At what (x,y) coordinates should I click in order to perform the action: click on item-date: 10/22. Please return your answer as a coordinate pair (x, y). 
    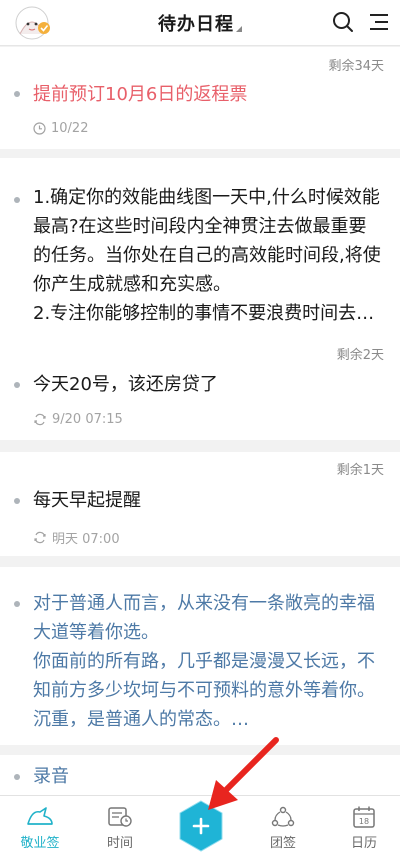
    Looking at the image, I should click on (60, 128).